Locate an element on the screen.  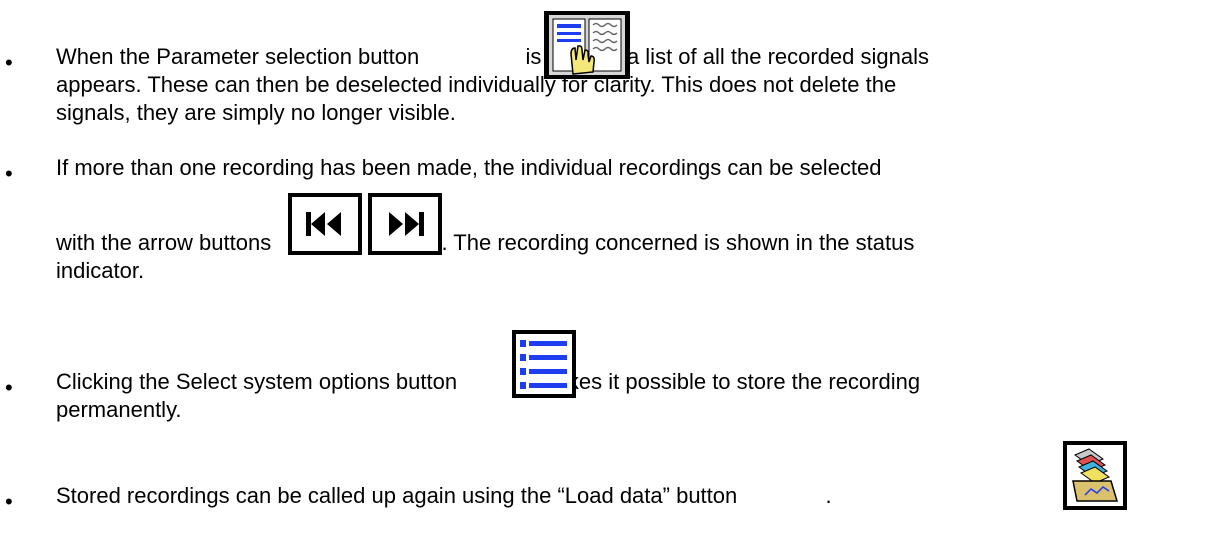
load-data-icon is located at coordinates (1095, 475).